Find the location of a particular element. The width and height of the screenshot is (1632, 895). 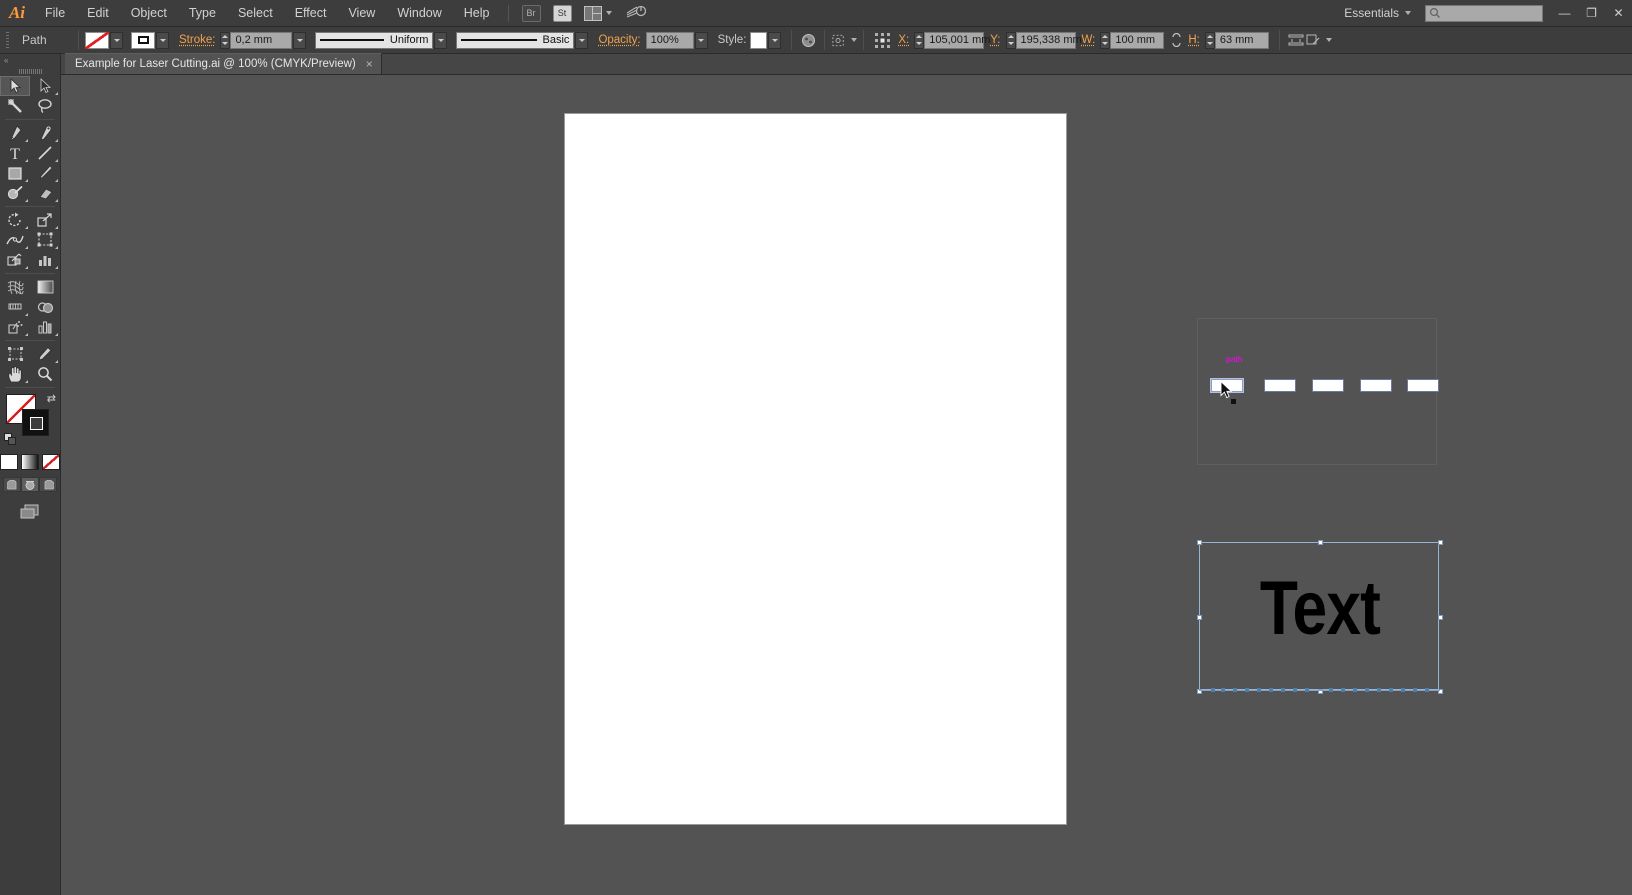

control-bar-grip is located at coordinates (8, 40).